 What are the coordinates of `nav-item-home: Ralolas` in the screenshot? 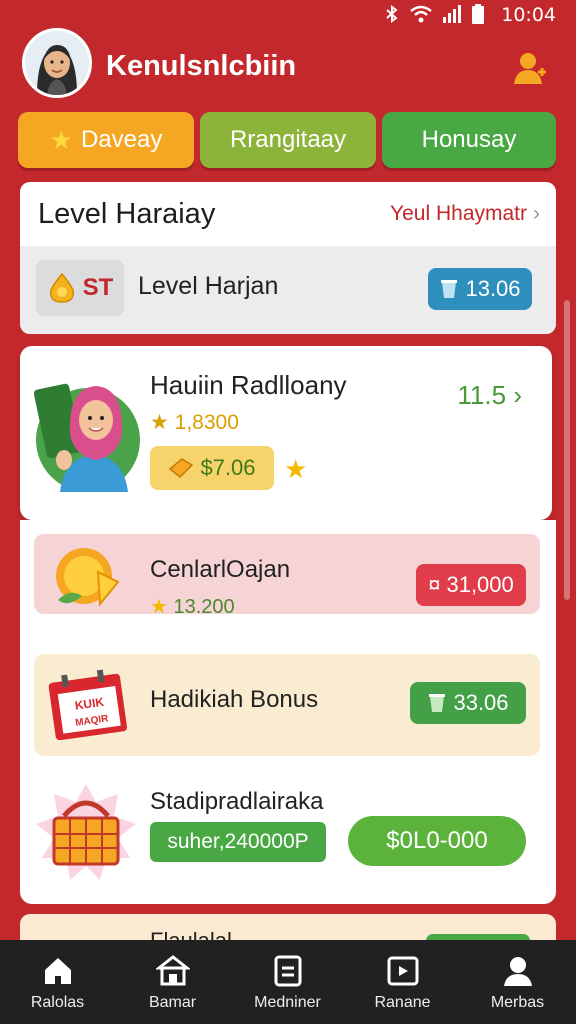 It's located at (57, 982).